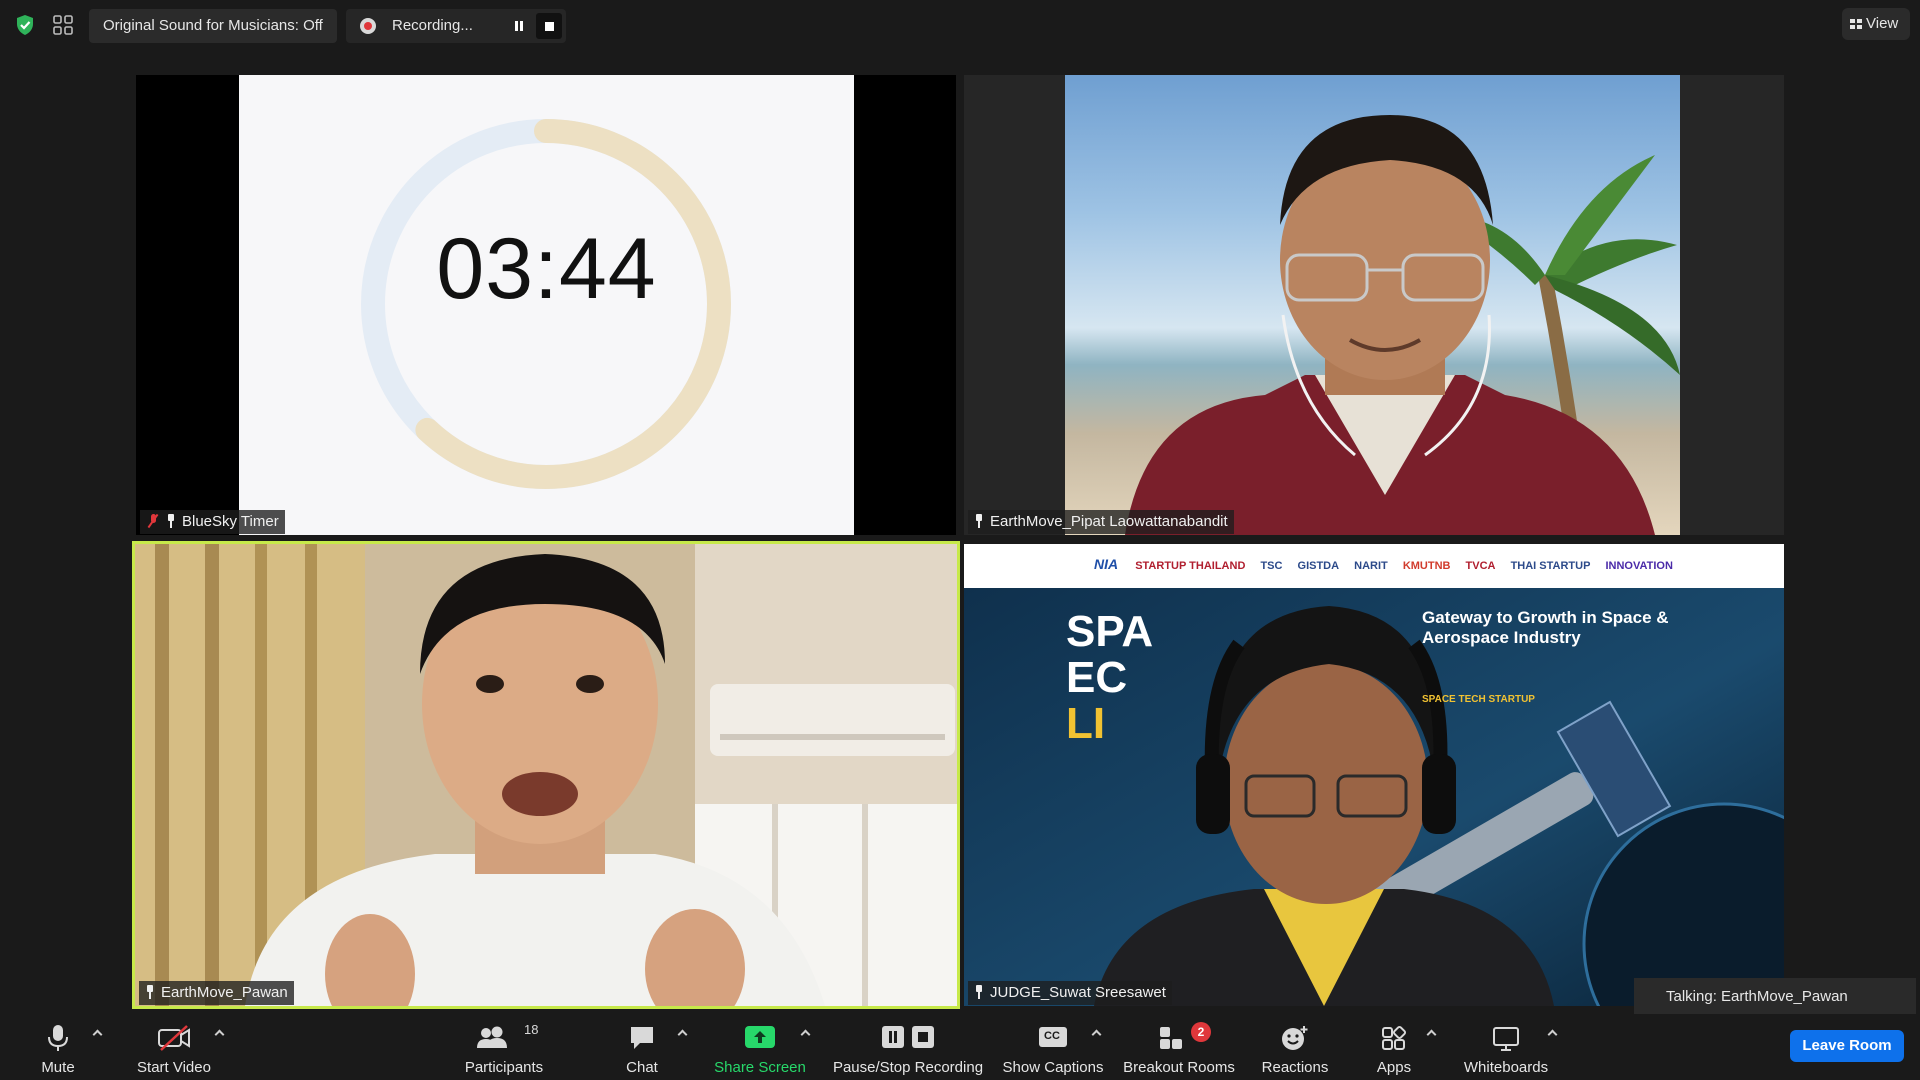 This screenshot has width=1920, height=1080. I want to click on whiteboards-label: Whiteboards, so click(1506, 1067).